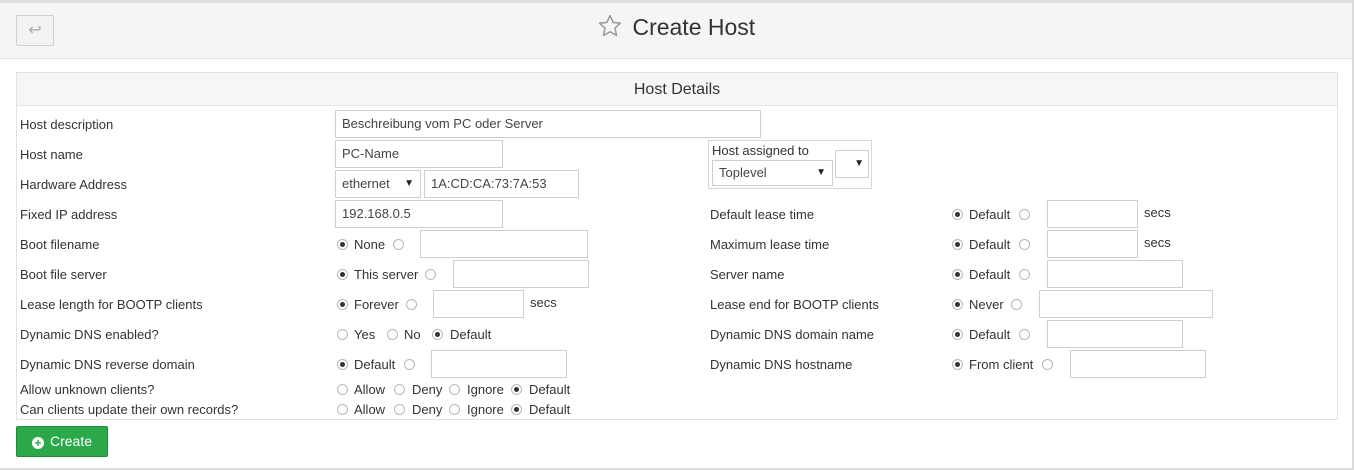  I want to click on lease-end-input, so click(1126, 304).